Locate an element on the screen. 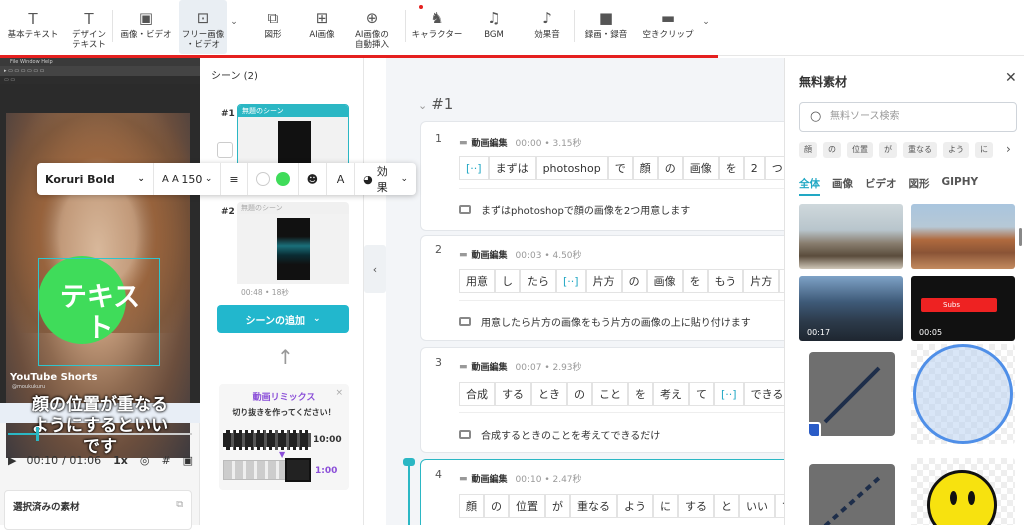  row-subtitle: 用意したら片方の画像をもう片方の画像の上に貼り付けます is located at coordinates (605, 321).